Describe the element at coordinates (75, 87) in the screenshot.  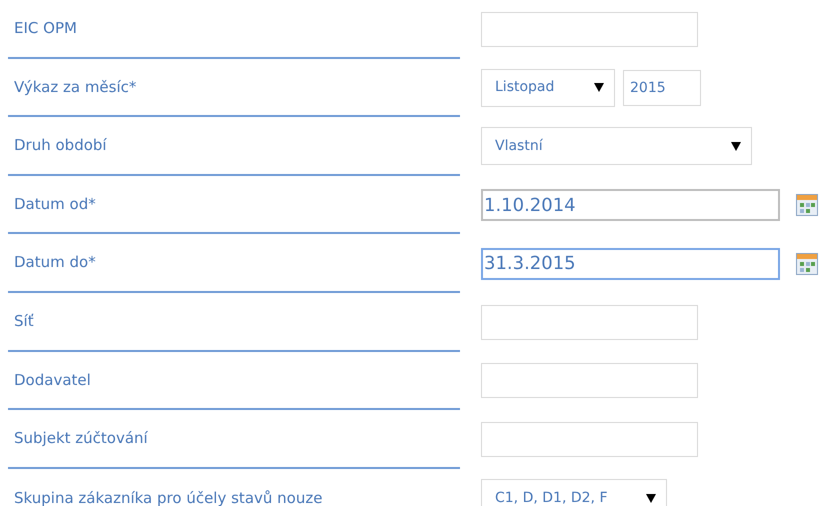
I see `field-label: Výkaz za měsíc*` at that location.